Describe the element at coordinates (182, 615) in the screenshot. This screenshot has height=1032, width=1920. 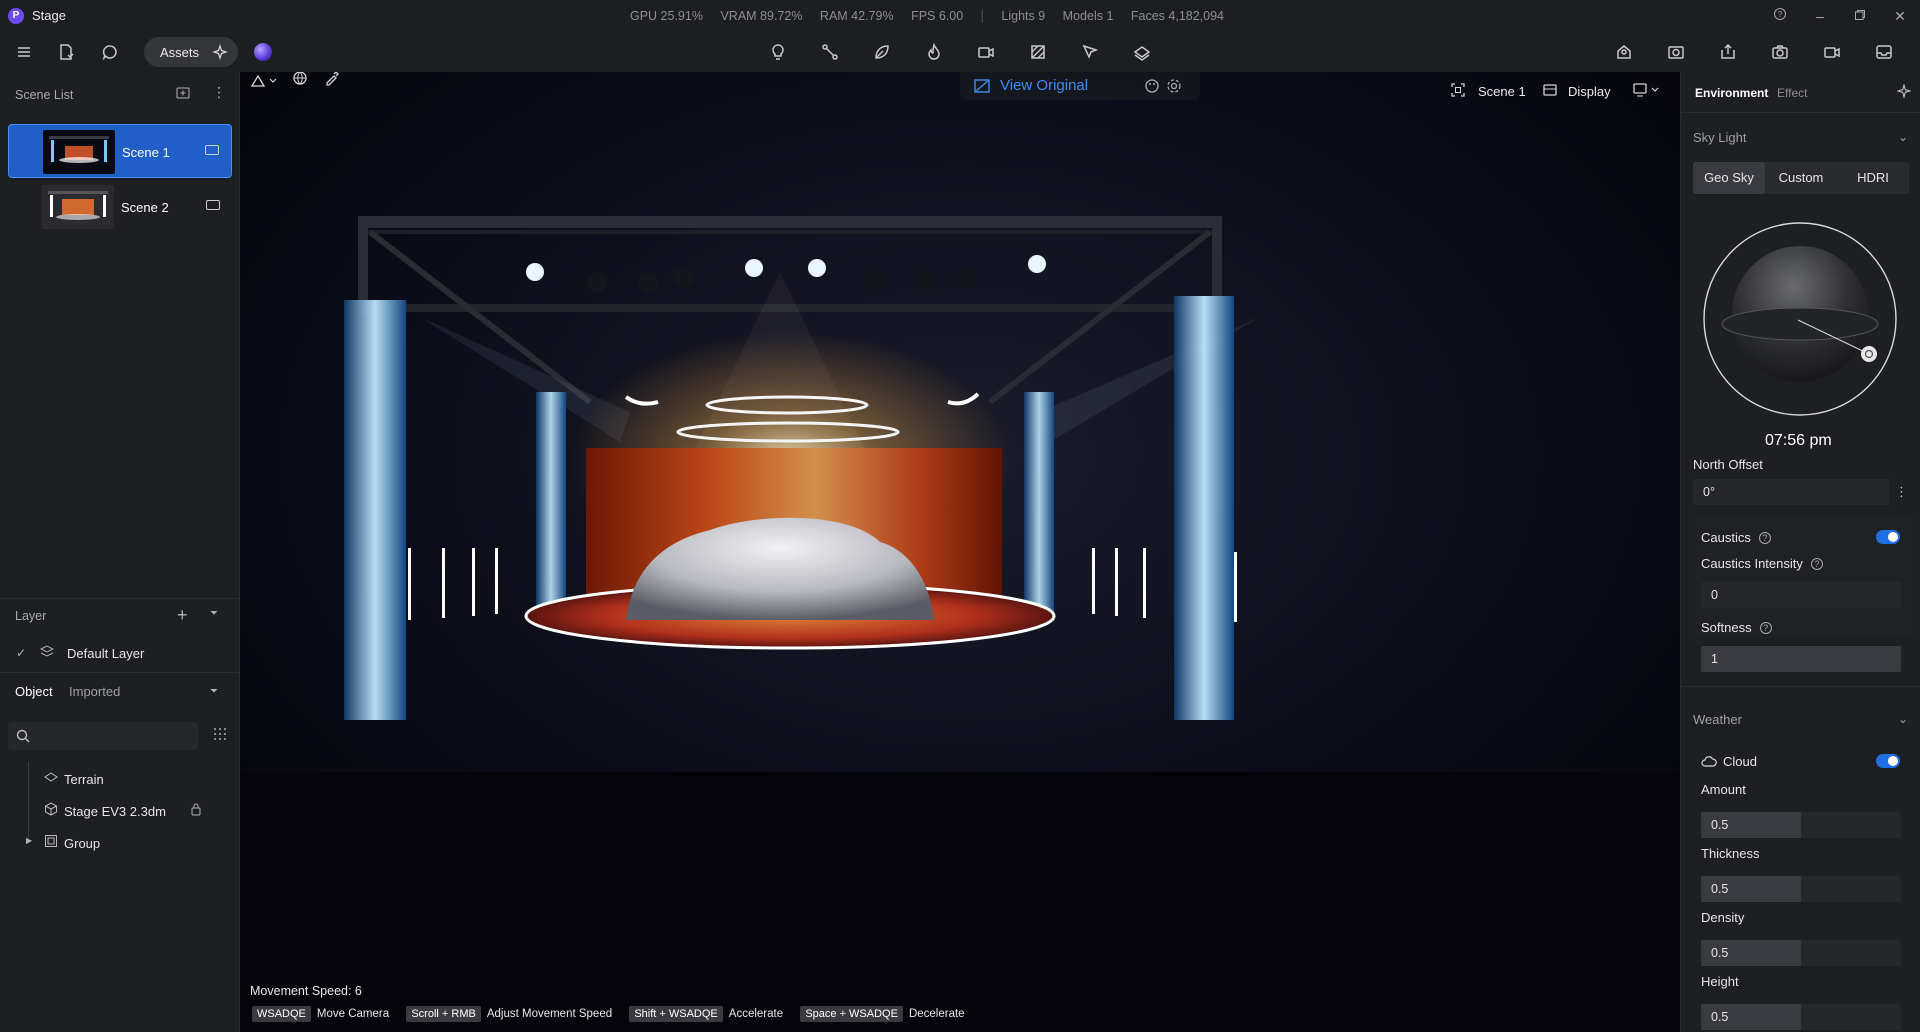
I see `add-layer-icon: +` at that location.